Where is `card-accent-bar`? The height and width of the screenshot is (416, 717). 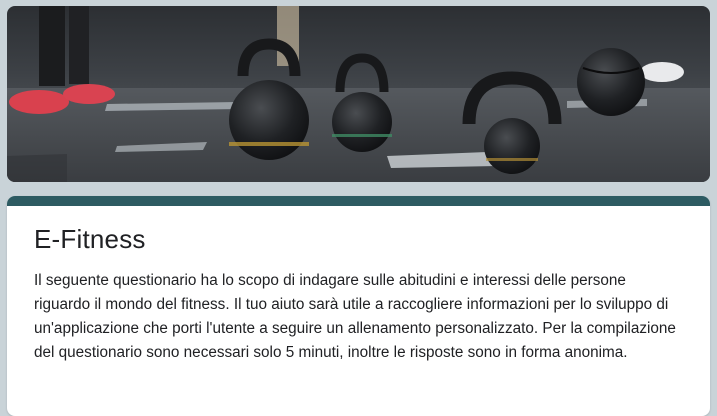
card-accent-bar is located at coordinates (358, 201).